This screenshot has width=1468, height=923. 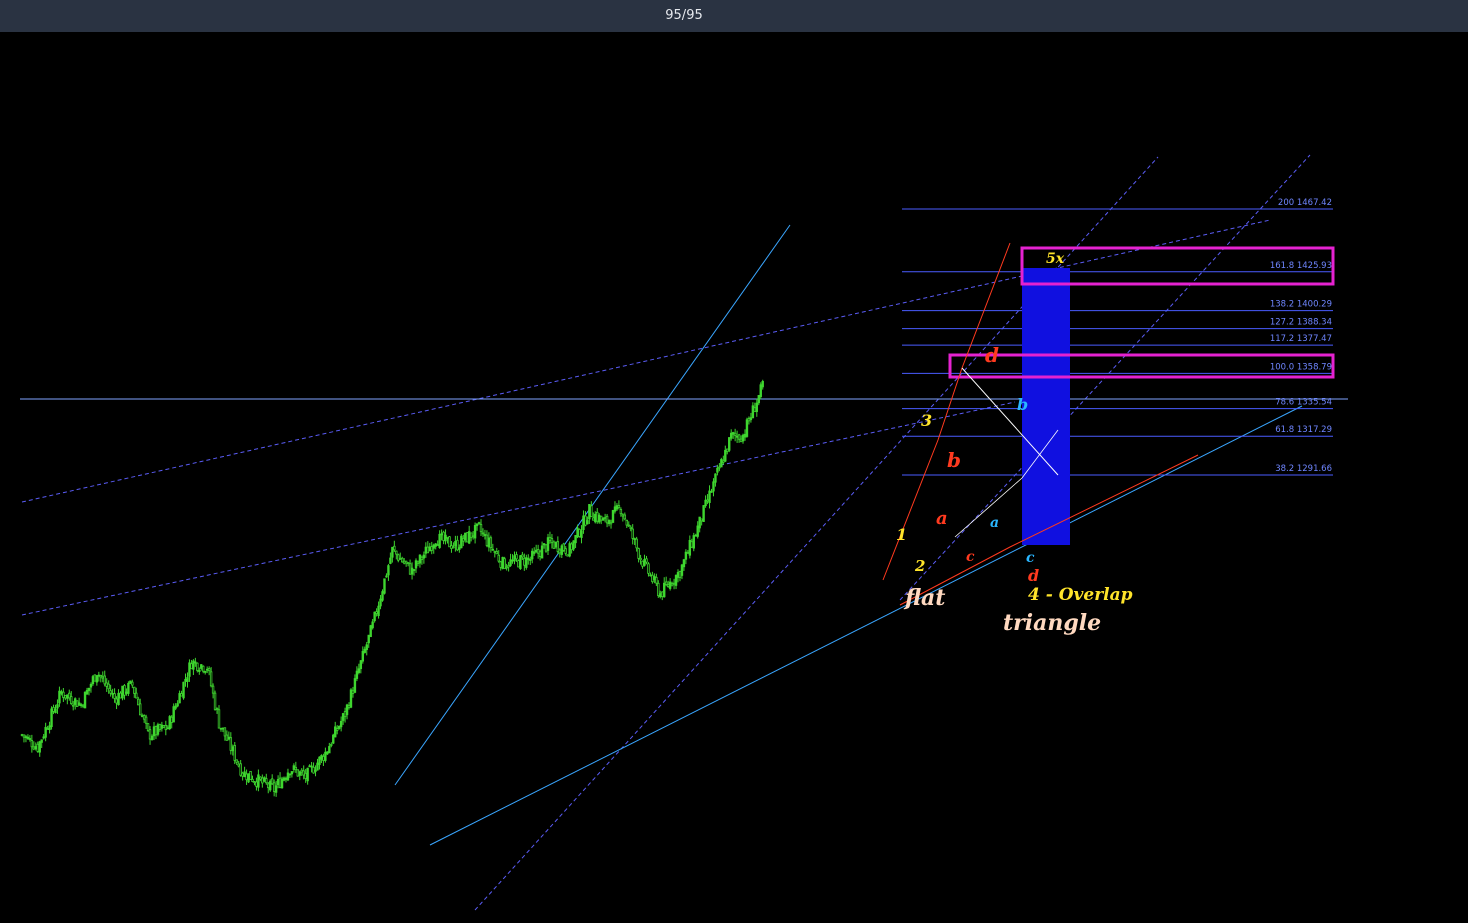 I want to click on wave-labels: flattriangle4 - Overlap5x123abcddabc, so click(x=1014, y=443).